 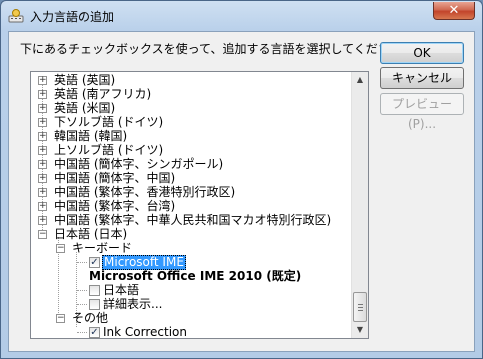 What do you see at coordinates (16, 16) in the screenshot?
I see `keyboard-language-icon` at bounding box center [16, 16].